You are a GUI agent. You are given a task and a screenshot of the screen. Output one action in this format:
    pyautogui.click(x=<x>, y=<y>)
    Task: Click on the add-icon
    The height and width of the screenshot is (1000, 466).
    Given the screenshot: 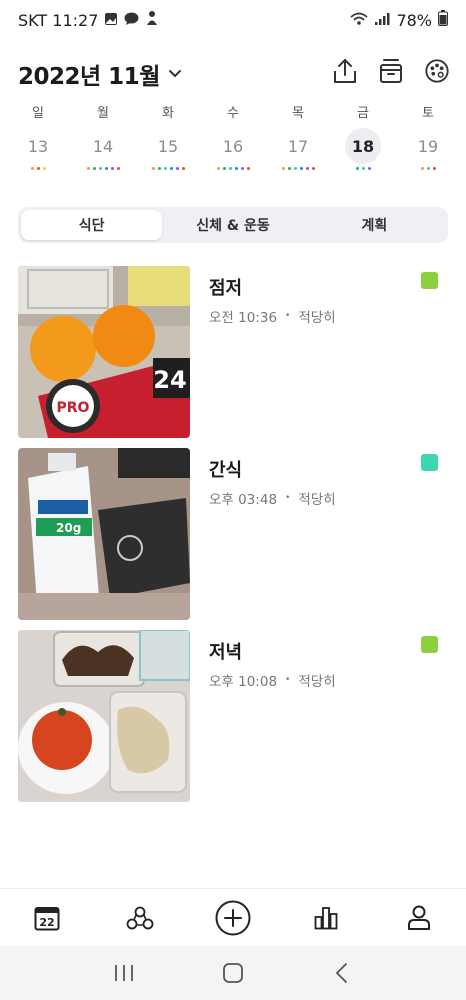 What is the action you would take?
    pyautogui.click(x=233, y=917)
    